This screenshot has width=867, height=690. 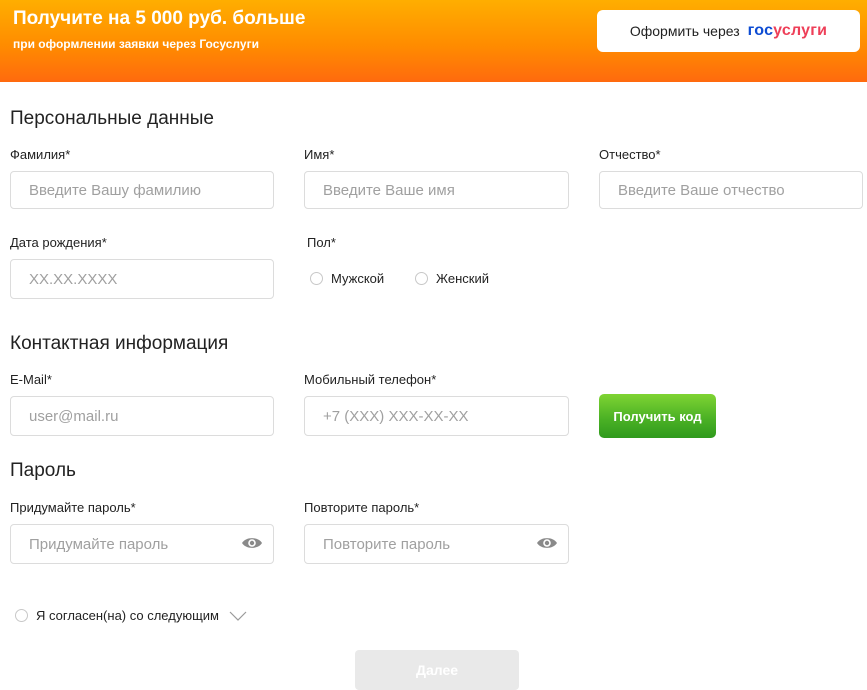 I want to click on patronymic-input, so click(x=740, y=190).